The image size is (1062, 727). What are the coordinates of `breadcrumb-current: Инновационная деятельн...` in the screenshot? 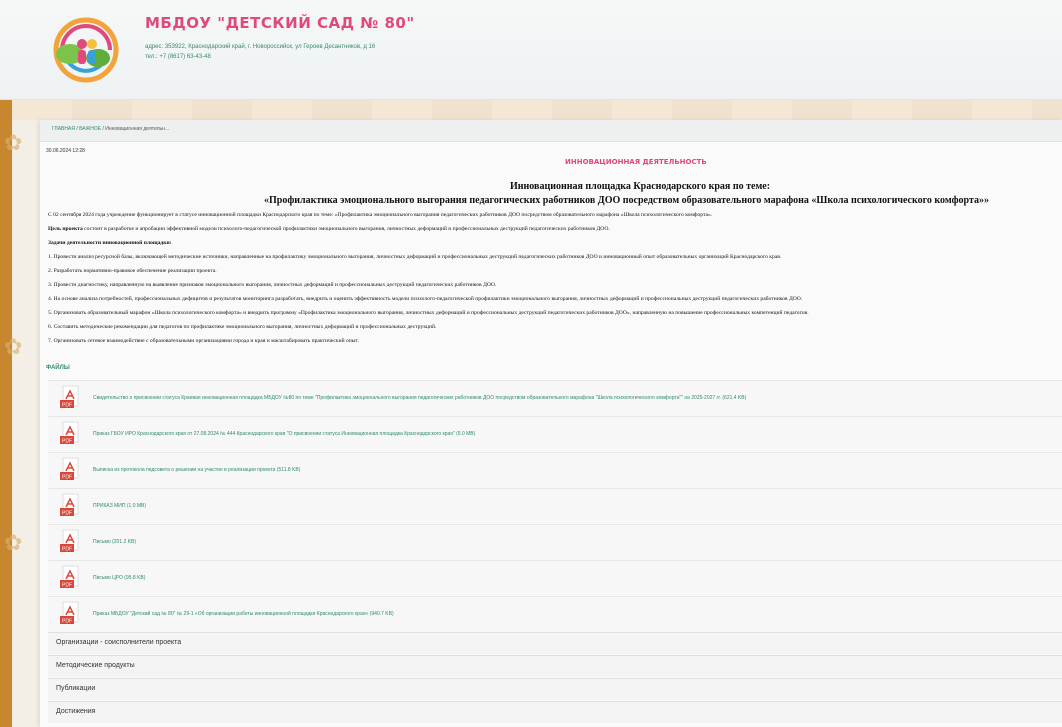 It's located at (137, 129).